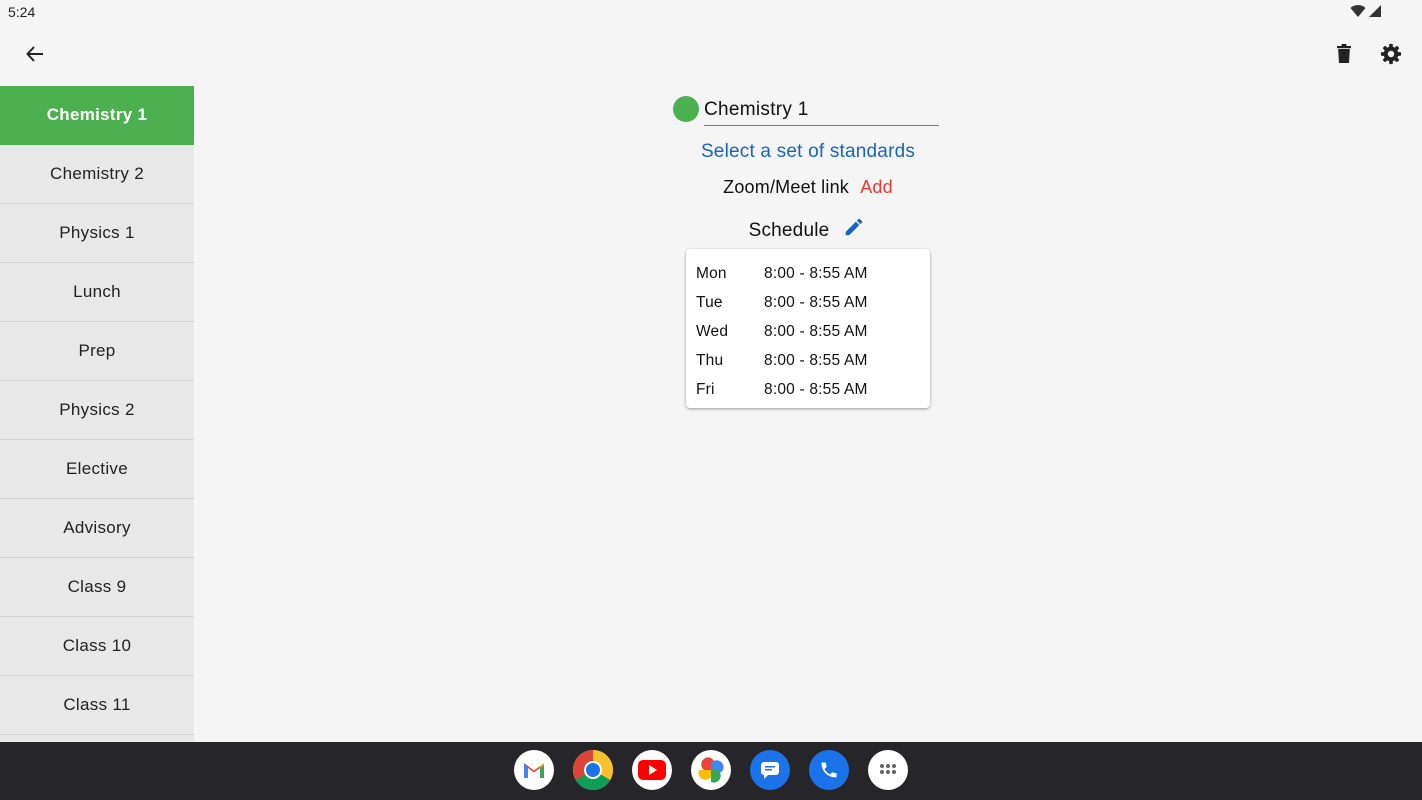  I want to click on delete-button, so click(1344, 54).